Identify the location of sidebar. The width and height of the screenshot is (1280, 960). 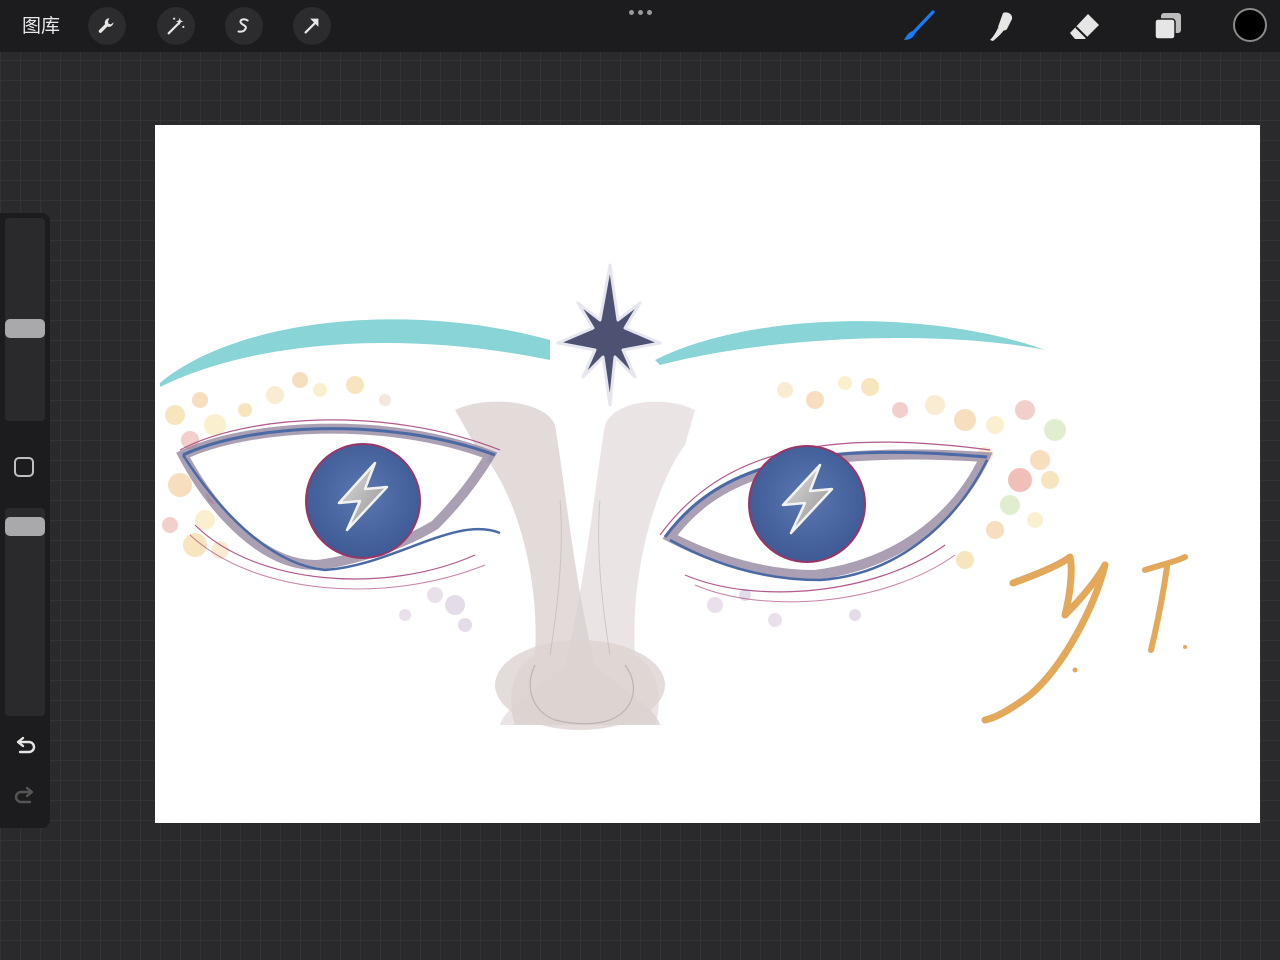
(25, 520).